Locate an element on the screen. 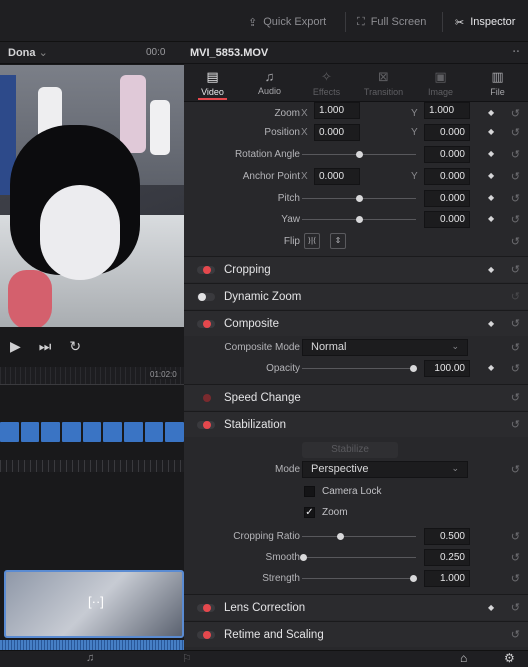 The image size is (528, 667). rotation-row: Rotation Angle 0.000 ◆ ↺ is located at coordinates (356, 155).